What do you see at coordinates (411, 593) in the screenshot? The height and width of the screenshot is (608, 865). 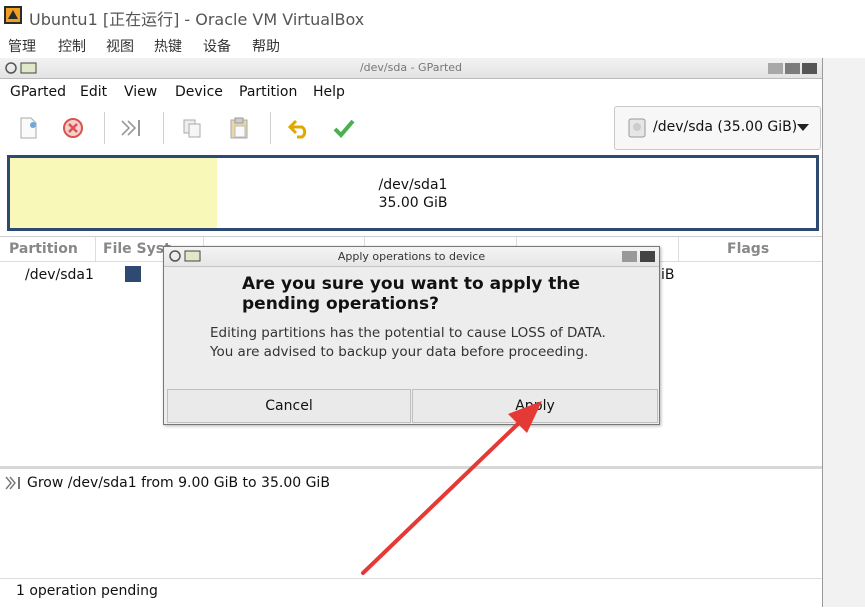 I see `status-bar: 1 operation pending` at bounding box center [411, 593].